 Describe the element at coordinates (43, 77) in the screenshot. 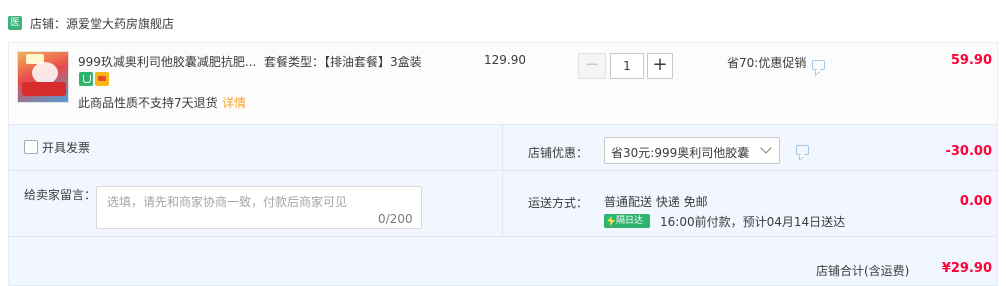

I see `product-thumbnail` at that location.